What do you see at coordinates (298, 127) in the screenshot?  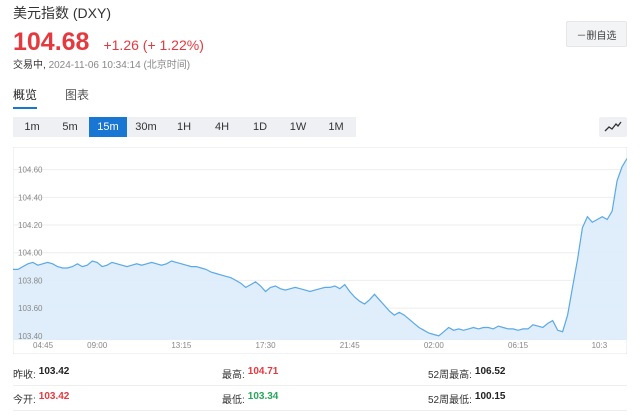 I see `period-1w: 1W` at bounding box center [298, 127].